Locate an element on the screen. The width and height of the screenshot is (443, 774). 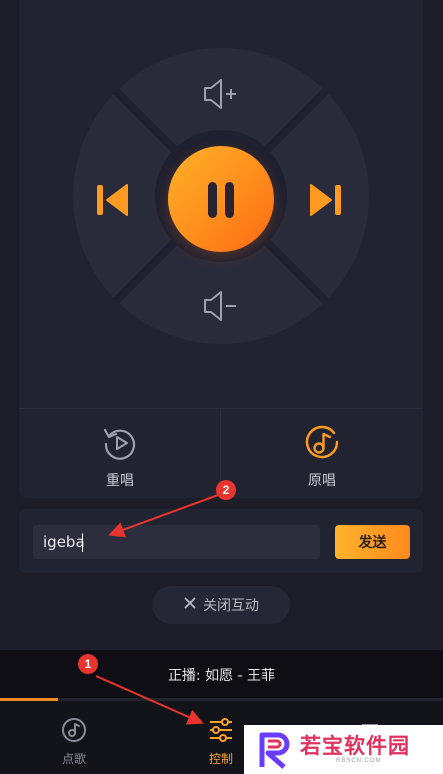
message-input is located at coordinates (176, 542).